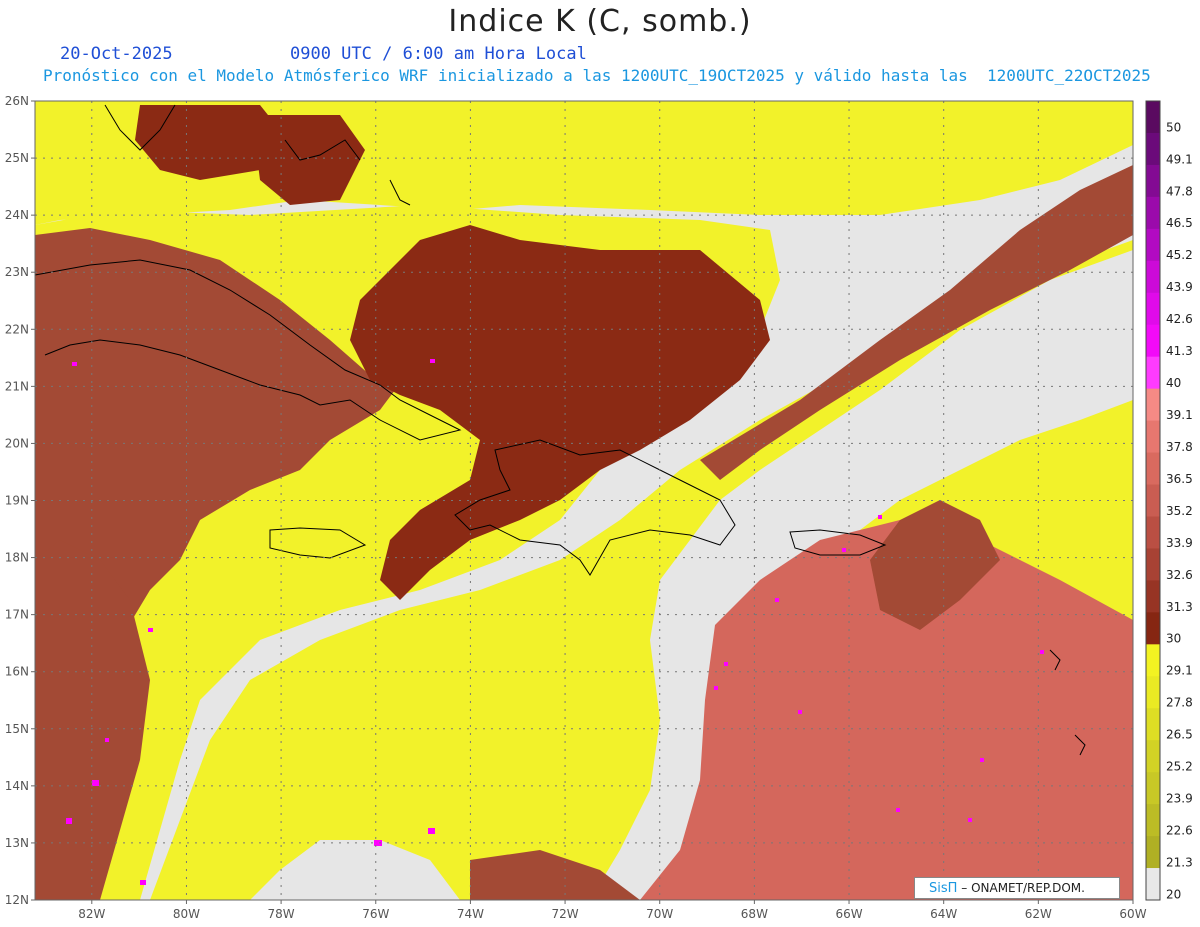  I want to click on colorbar-label: 26.5, so click(1179, 735).